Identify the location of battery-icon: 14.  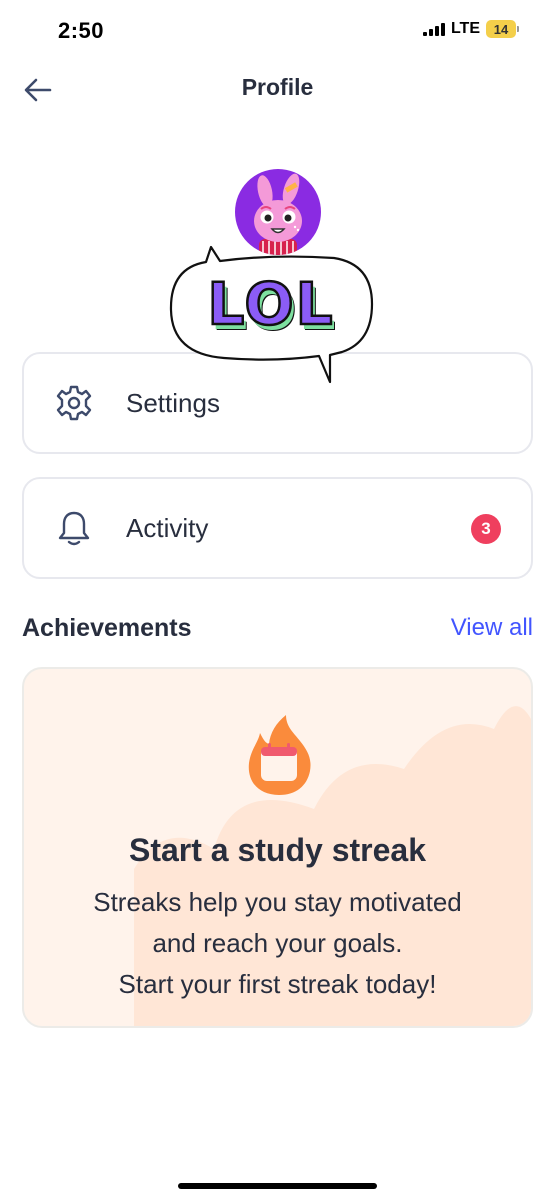
(502, 29).